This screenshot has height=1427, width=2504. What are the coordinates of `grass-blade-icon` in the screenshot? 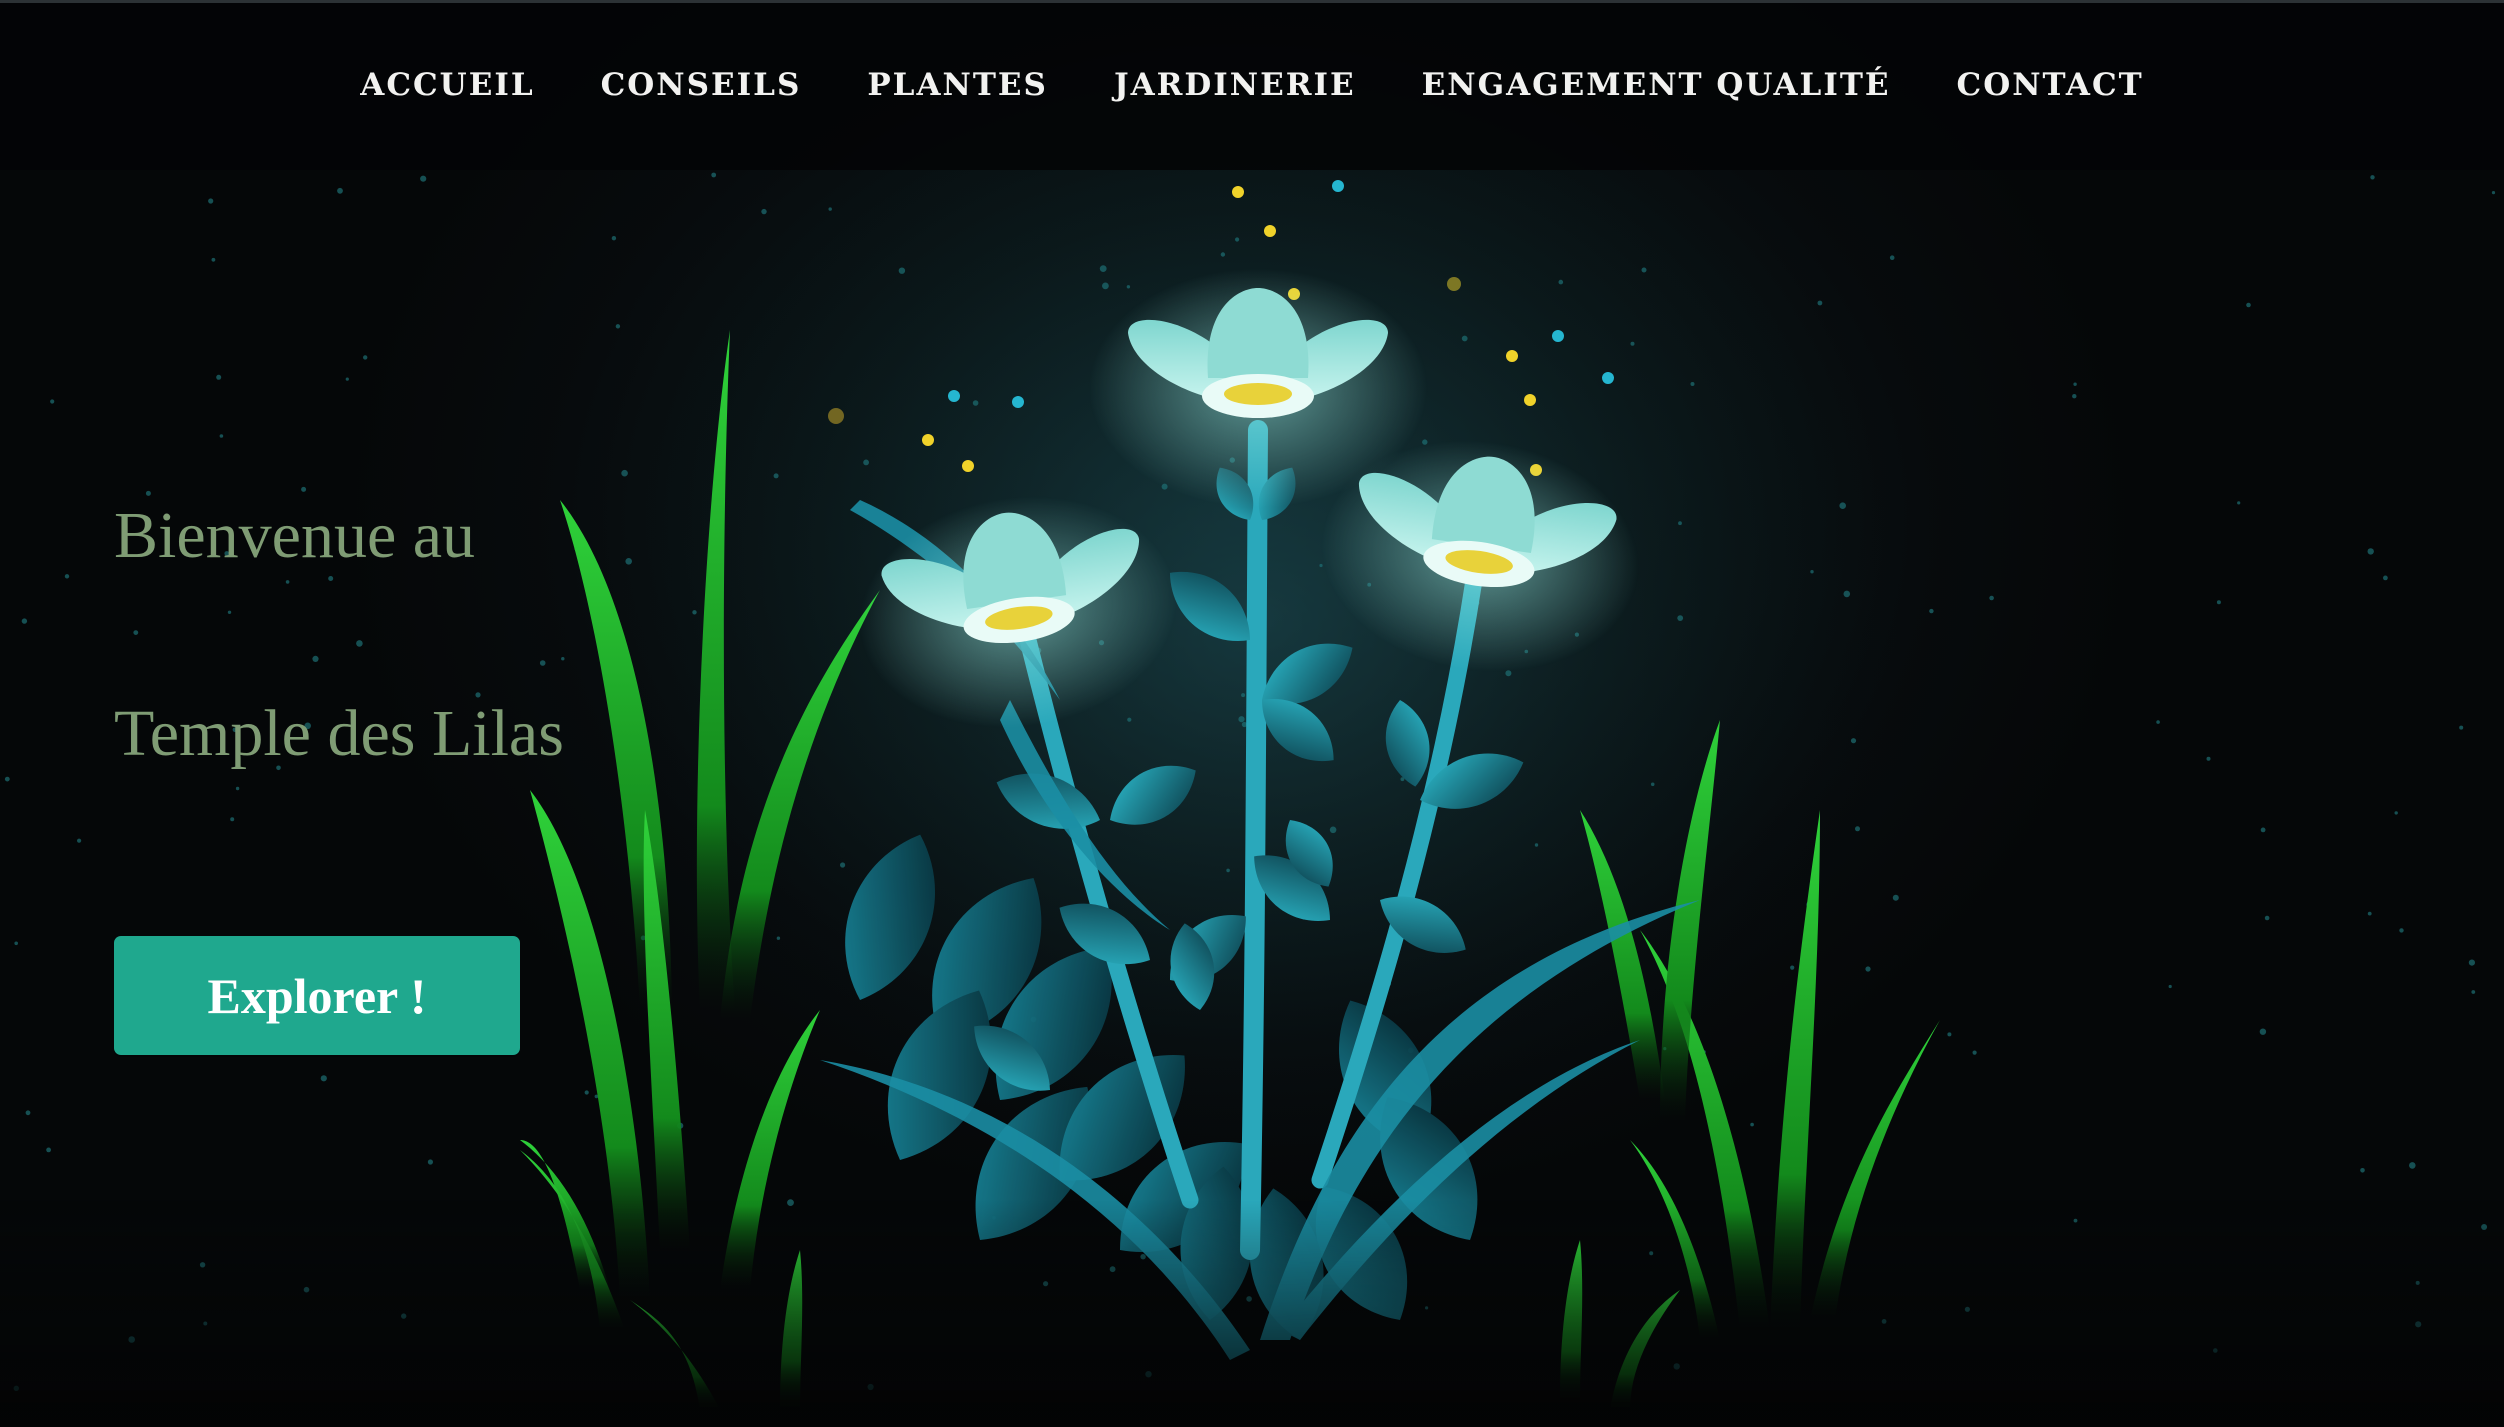 It's located at (666, 1030).